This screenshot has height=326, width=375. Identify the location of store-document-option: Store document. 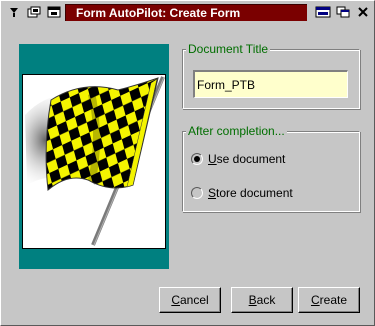
(242, 193).